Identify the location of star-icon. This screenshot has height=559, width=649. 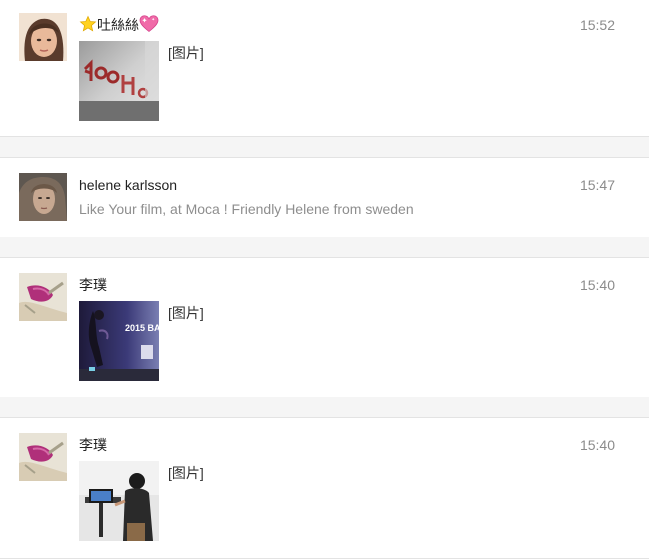
(88, 26).